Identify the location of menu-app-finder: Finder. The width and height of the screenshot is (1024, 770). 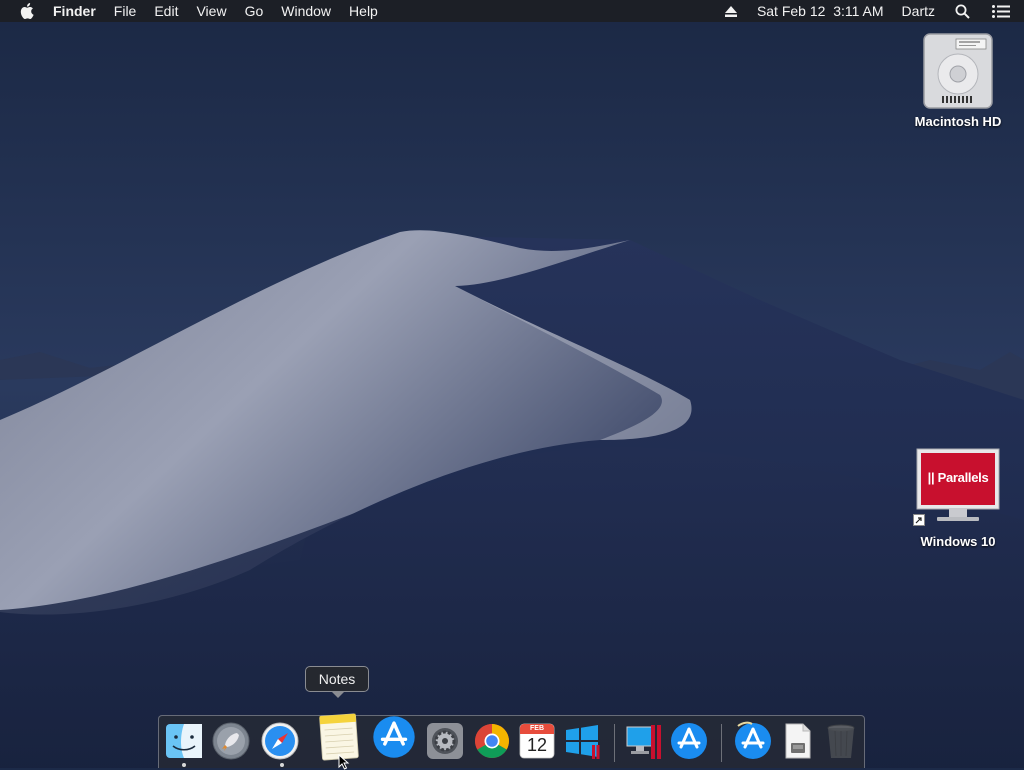
(74, 11).